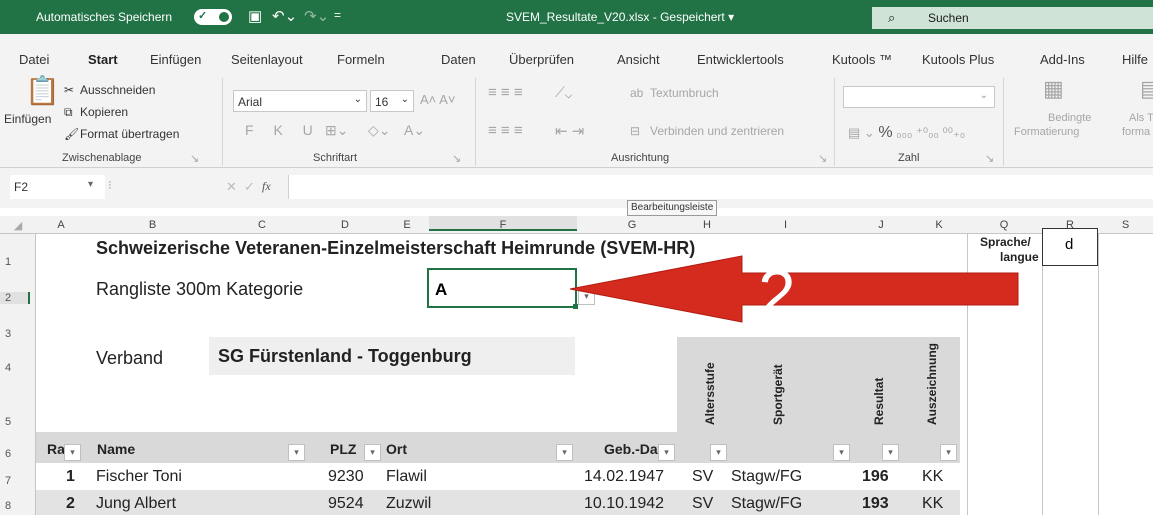 The image size is (1153, 515). What do you see at coordinates (569, 131) in the screenshot?
I see `indent-icons: ⇤ ⇥` at bounding box center [569, 131].